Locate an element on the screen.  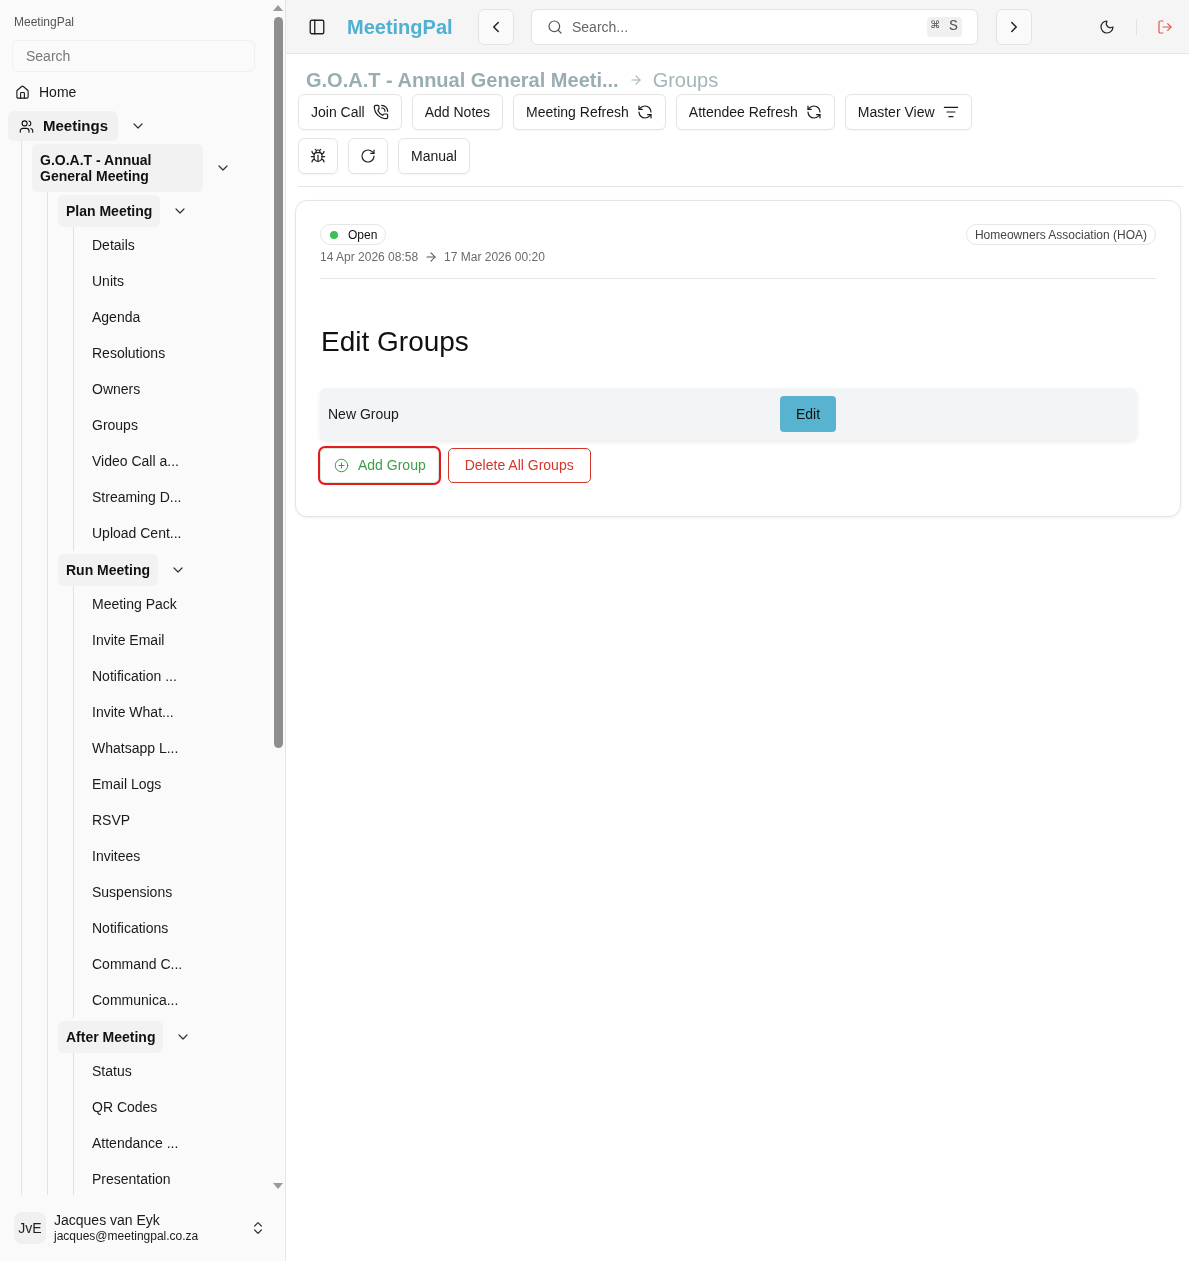
sidebar-group-item: G.O.A.T - Annual General Meeting is located at coordinates (117, 168).